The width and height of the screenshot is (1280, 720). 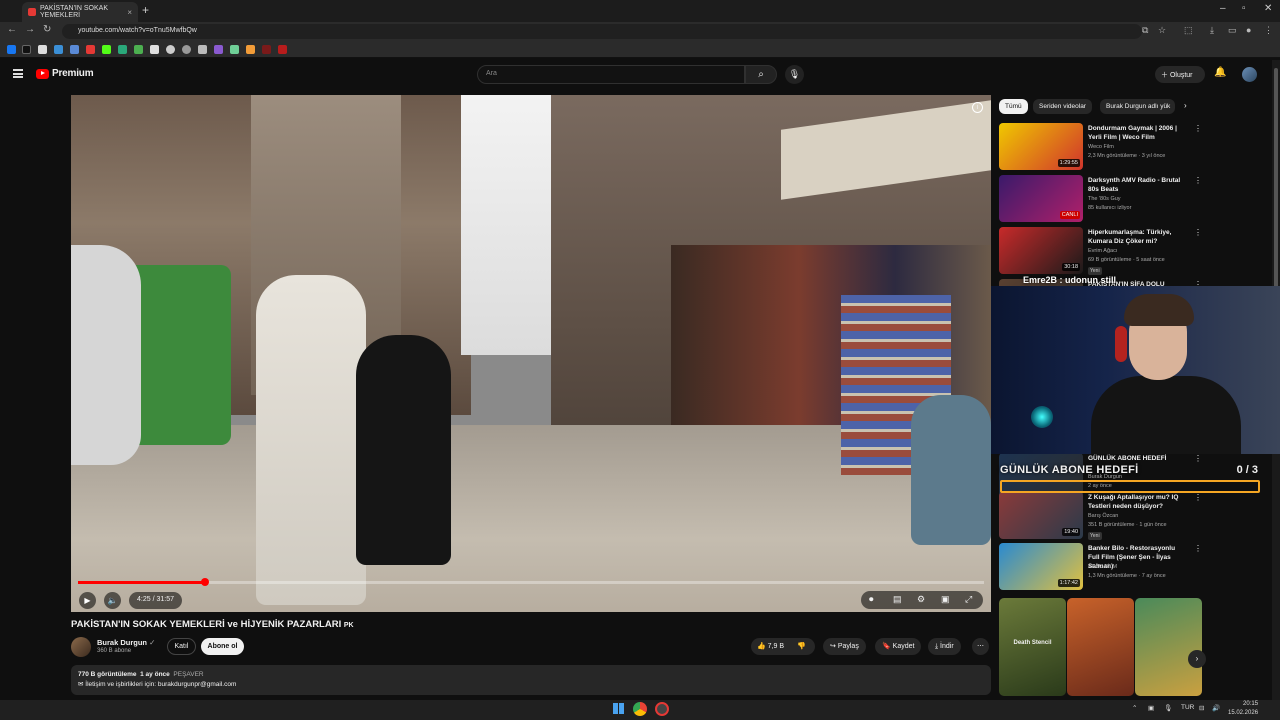 I want to click on location-tag: PEŞAVER, so click(x=188, y=674).